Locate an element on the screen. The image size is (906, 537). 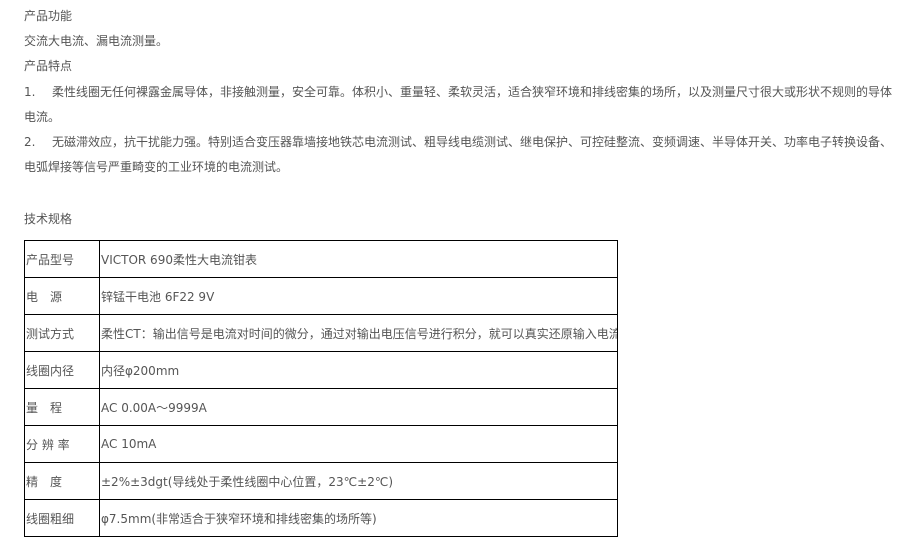
spec-value: φ7.5mm(非常适合于狭窄环境和排线密集的场所等) is located at coordinates (358, 518).